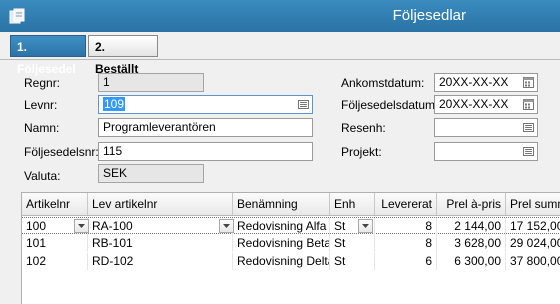 This screenshot has width=560, height=304. What do you see at coordinates (406, 261) in the screenshot?
I see `cell-levererat: 6` at bounding box center [406, 261].